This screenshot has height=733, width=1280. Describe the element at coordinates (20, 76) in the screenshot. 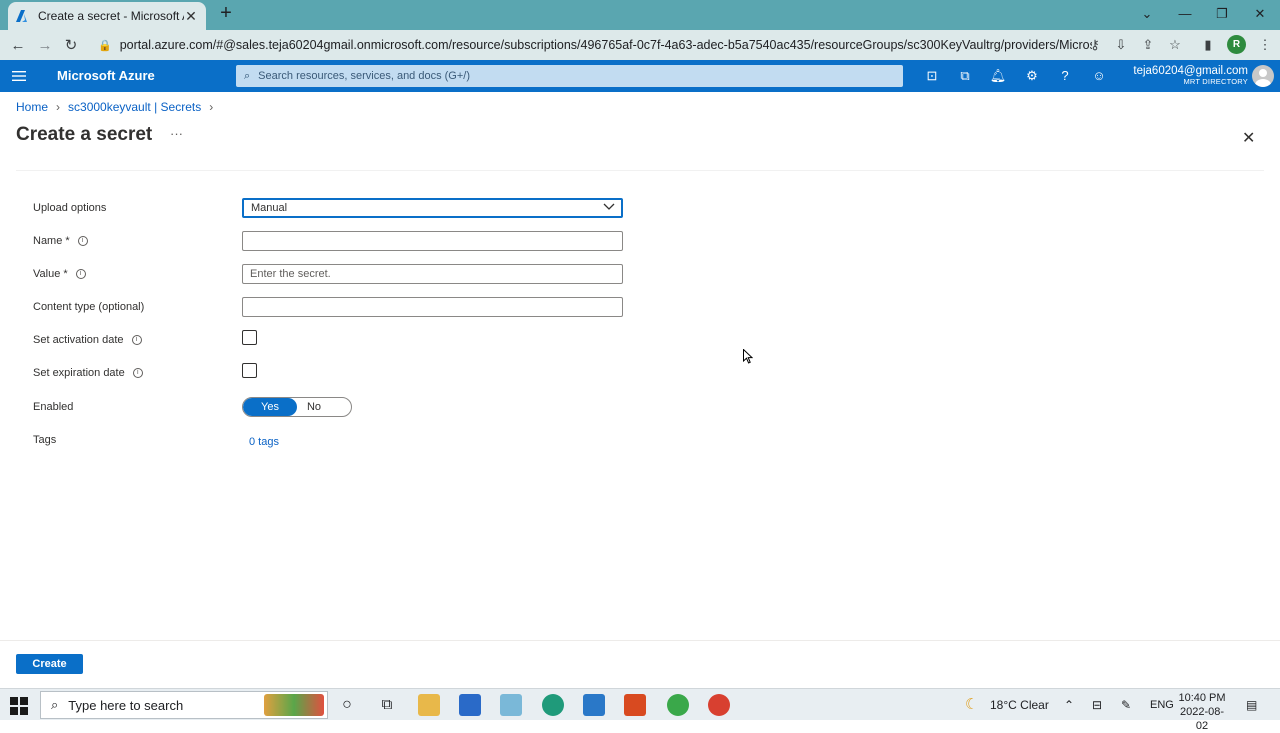

I see `hamburger-menu-icon` at that location.